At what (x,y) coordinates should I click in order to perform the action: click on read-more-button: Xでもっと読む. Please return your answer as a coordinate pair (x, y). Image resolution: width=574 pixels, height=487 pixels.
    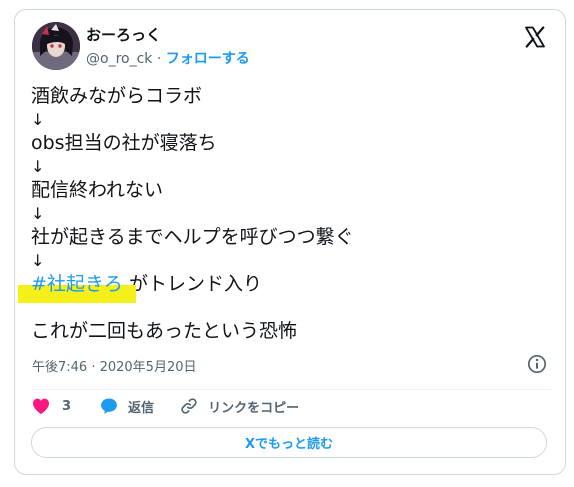
    Looking at the image, I should click on (289, 442).